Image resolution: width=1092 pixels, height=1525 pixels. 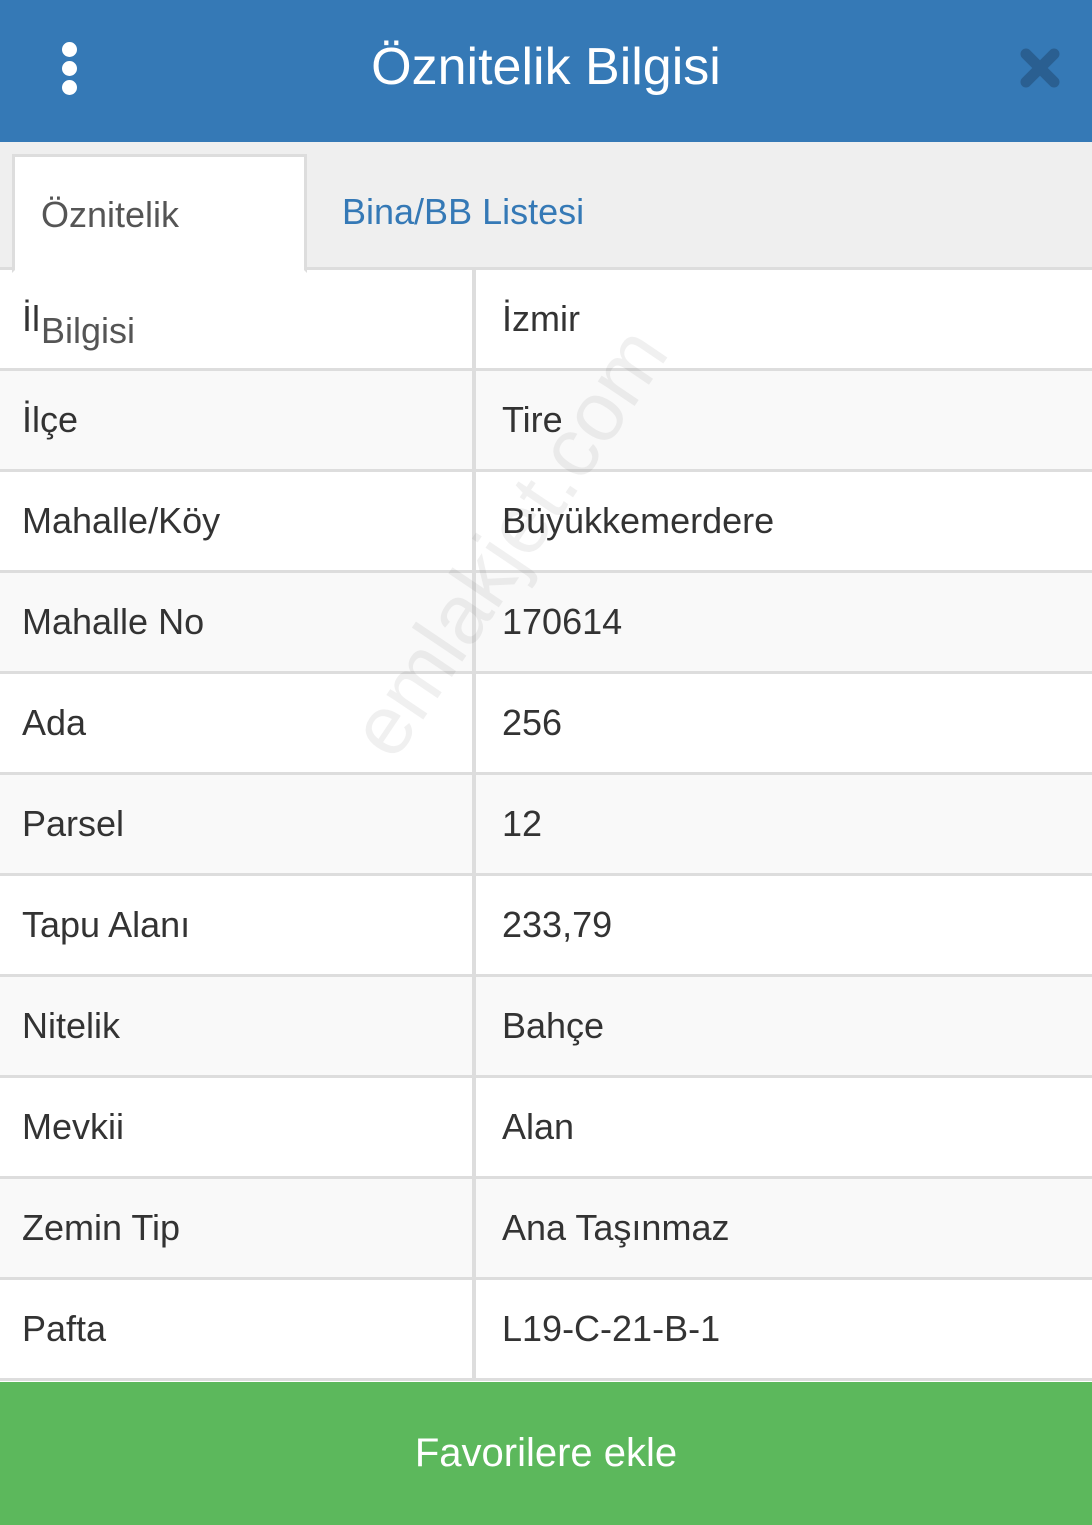 I want to click on table-row: Mahalle/Köy Büyükkemerdere, so click(x=546, y=522).